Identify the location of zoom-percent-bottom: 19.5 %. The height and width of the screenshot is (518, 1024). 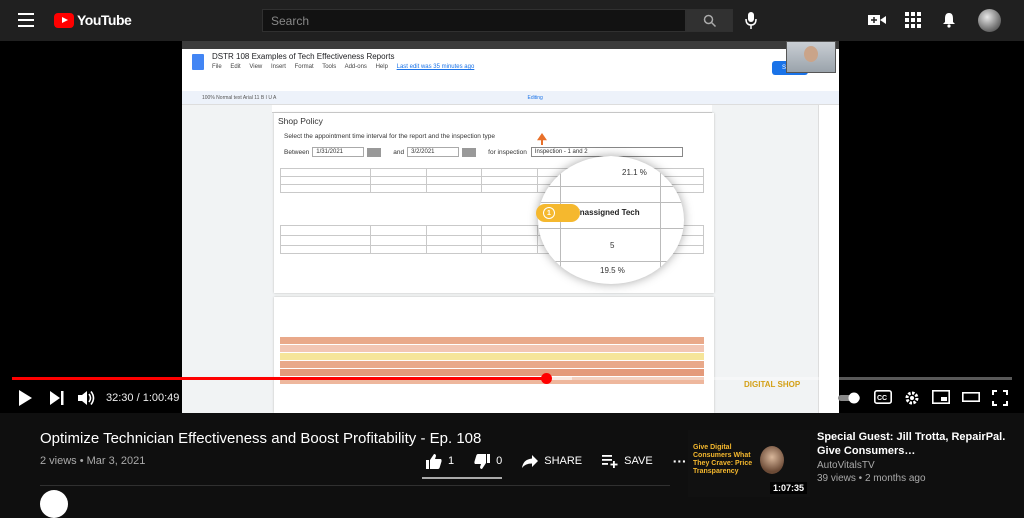
(612, 270).